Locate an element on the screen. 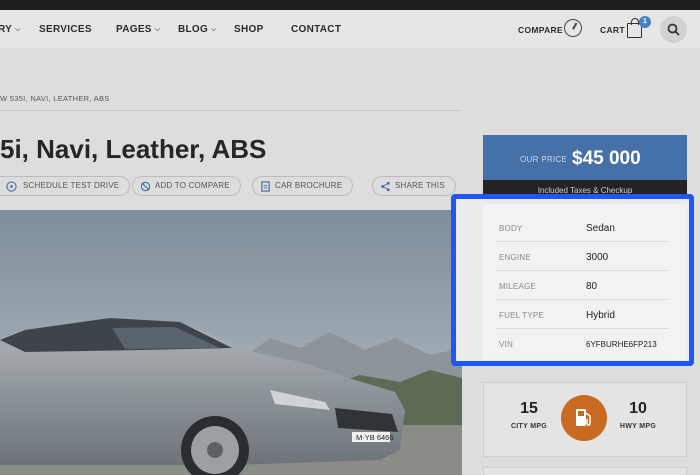 Image resolution: width=700 pixels, height=475 pixels. document-icon is located at coordinates (265, 186).